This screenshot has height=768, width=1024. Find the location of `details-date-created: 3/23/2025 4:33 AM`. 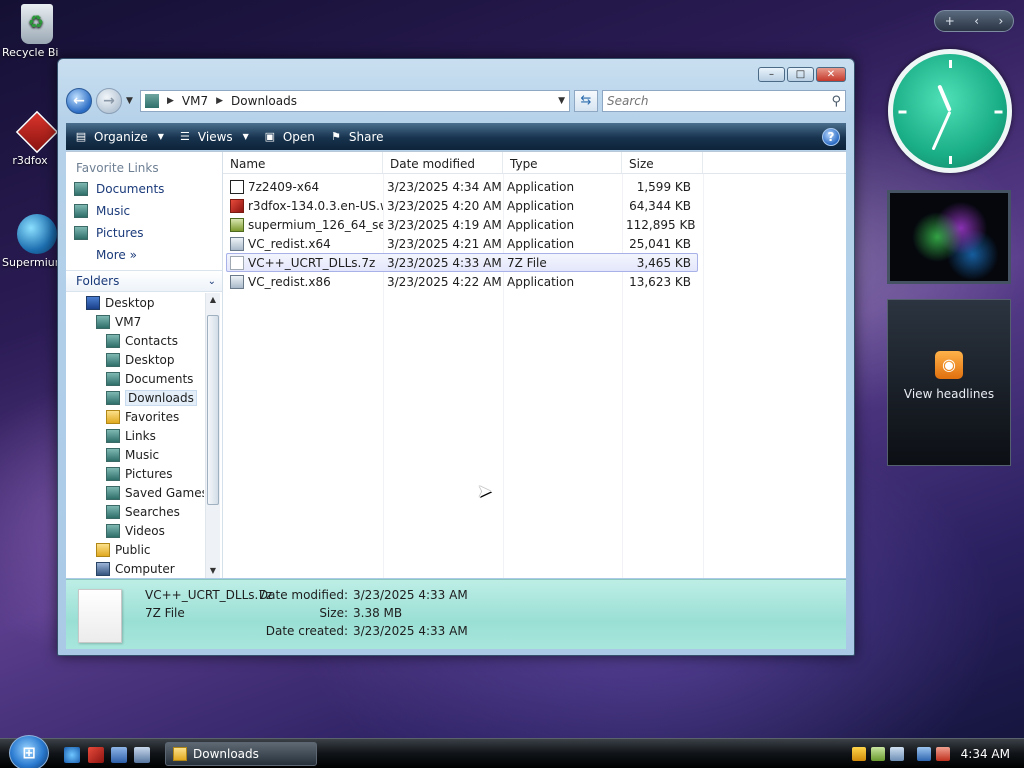

details-date-created: 3/23/2025 4:33 AM is located at coordinates (410, 631).